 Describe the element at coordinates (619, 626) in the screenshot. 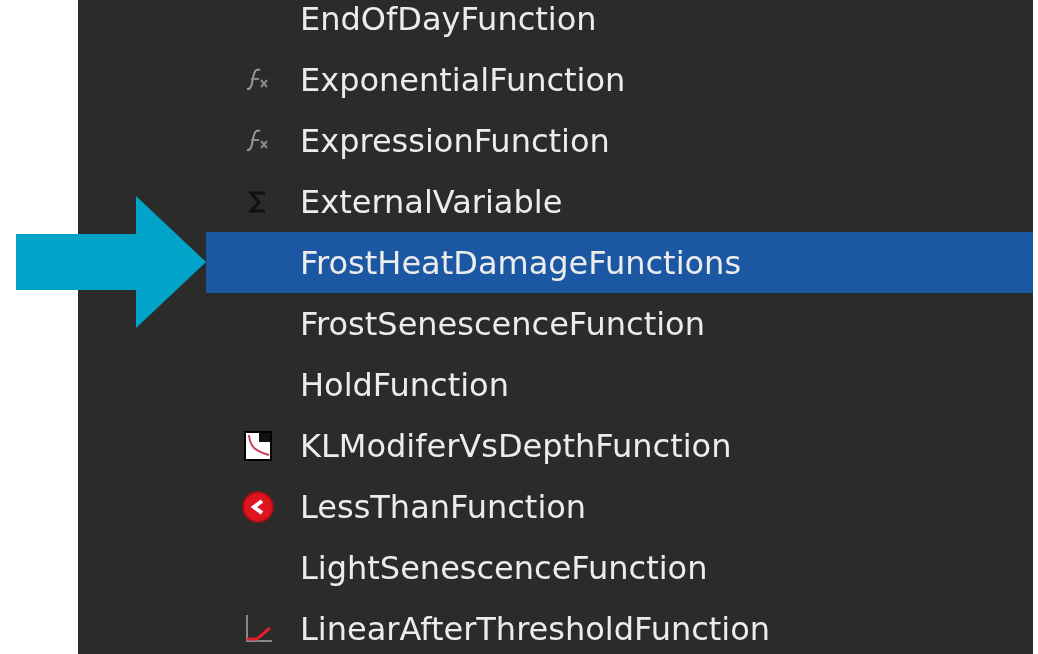

I see `tree-item: LinearAfterThresholdFunction` at that location.